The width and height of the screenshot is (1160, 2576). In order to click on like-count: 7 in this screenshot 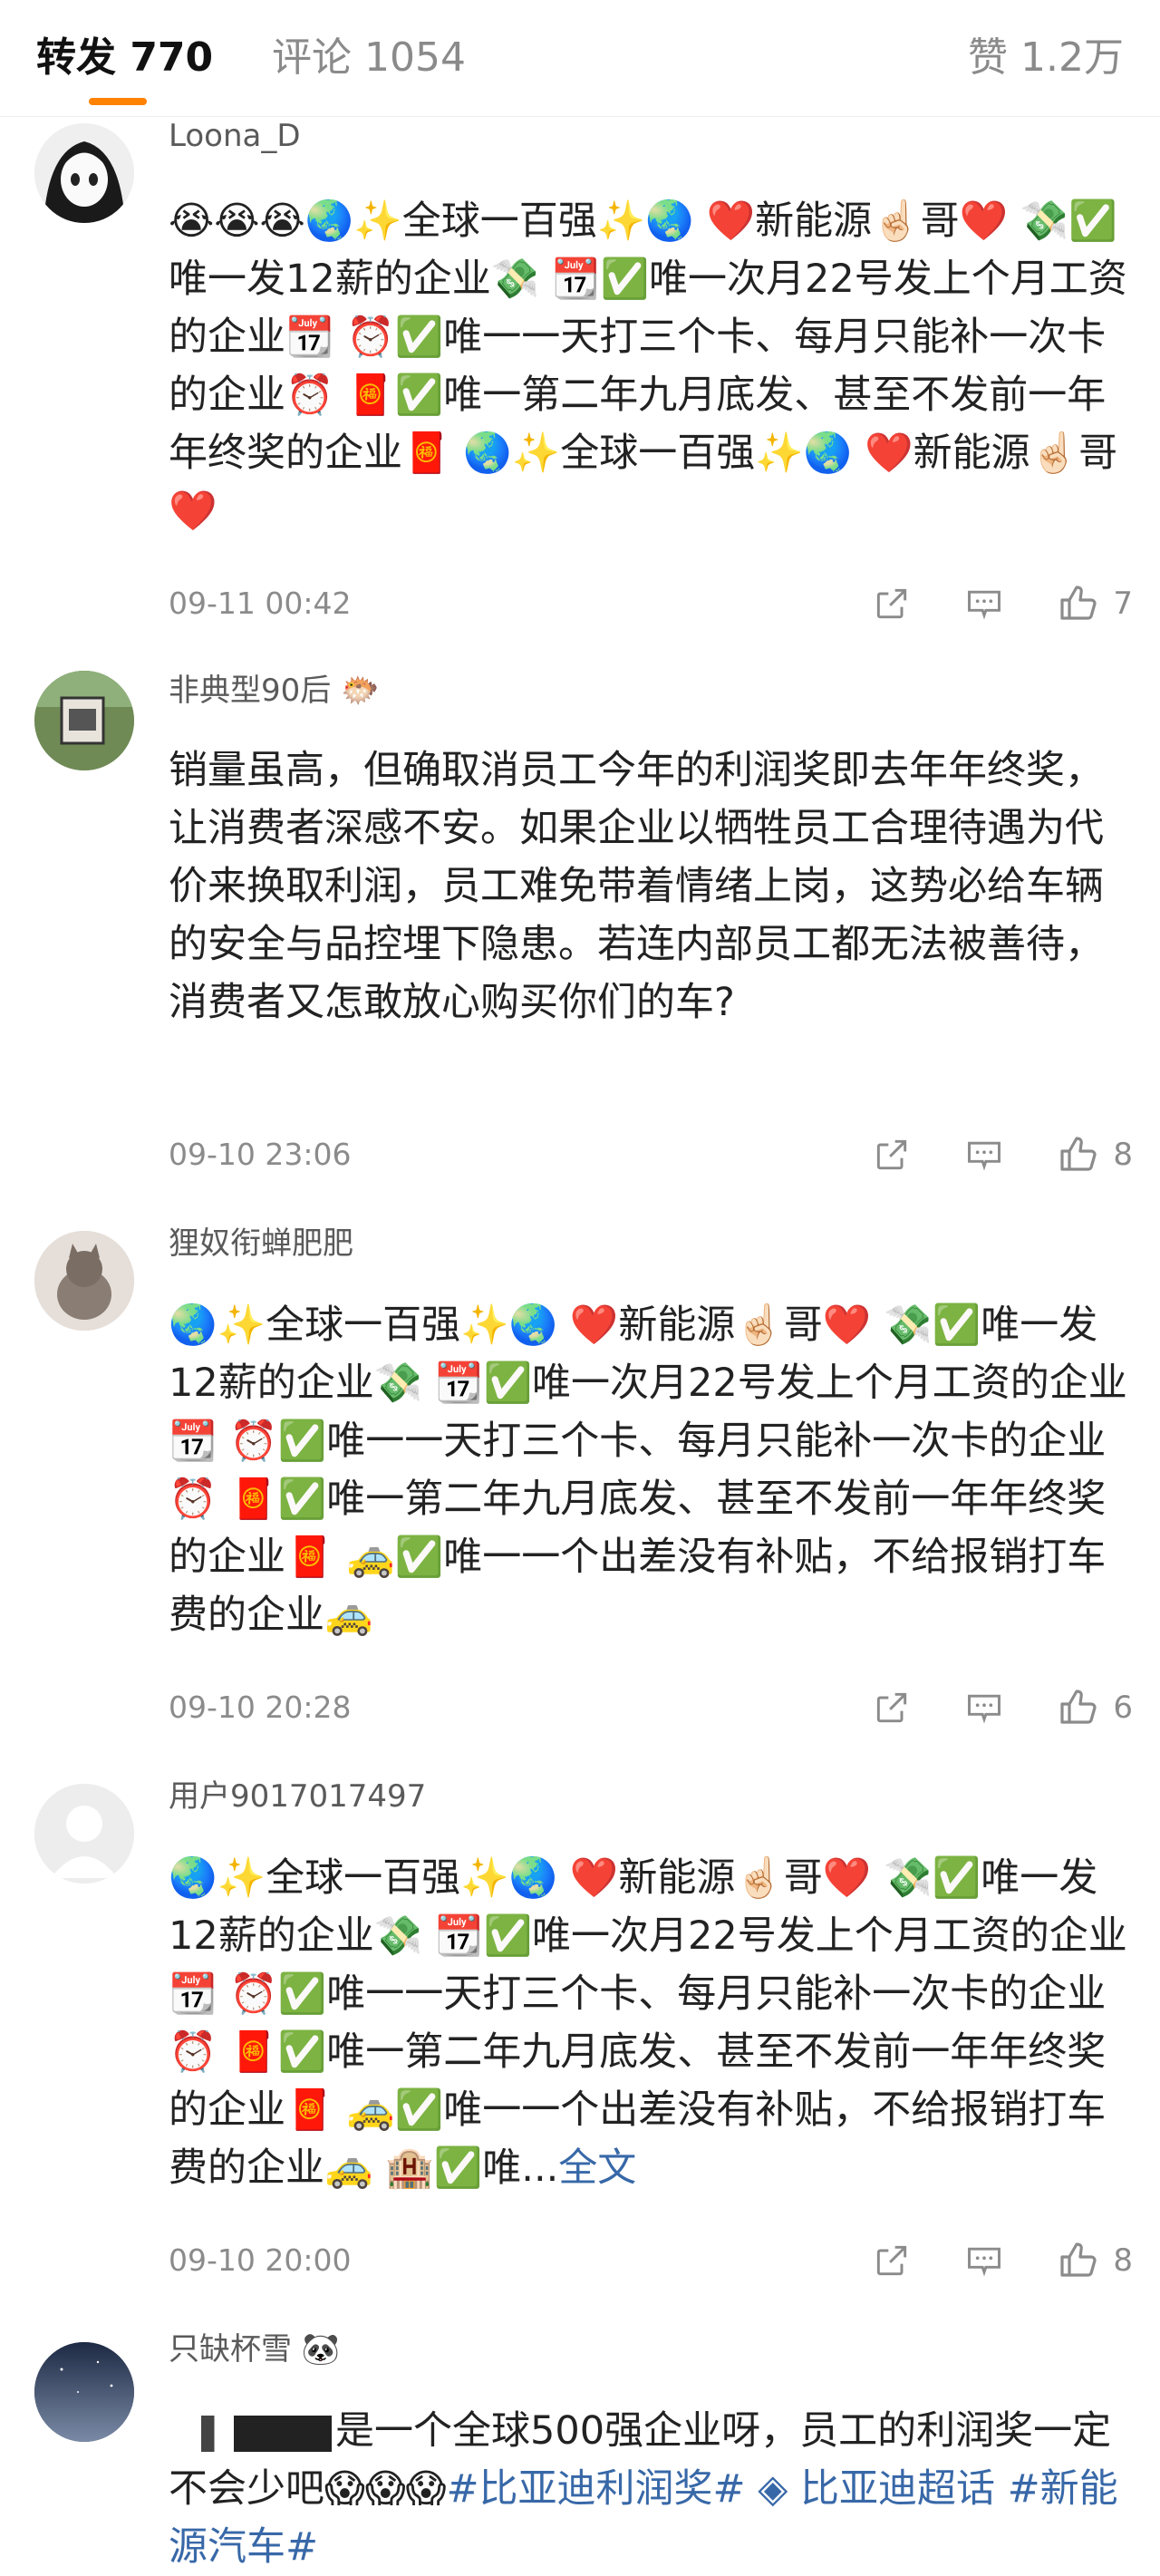, I will do `click(1123, 604)`.